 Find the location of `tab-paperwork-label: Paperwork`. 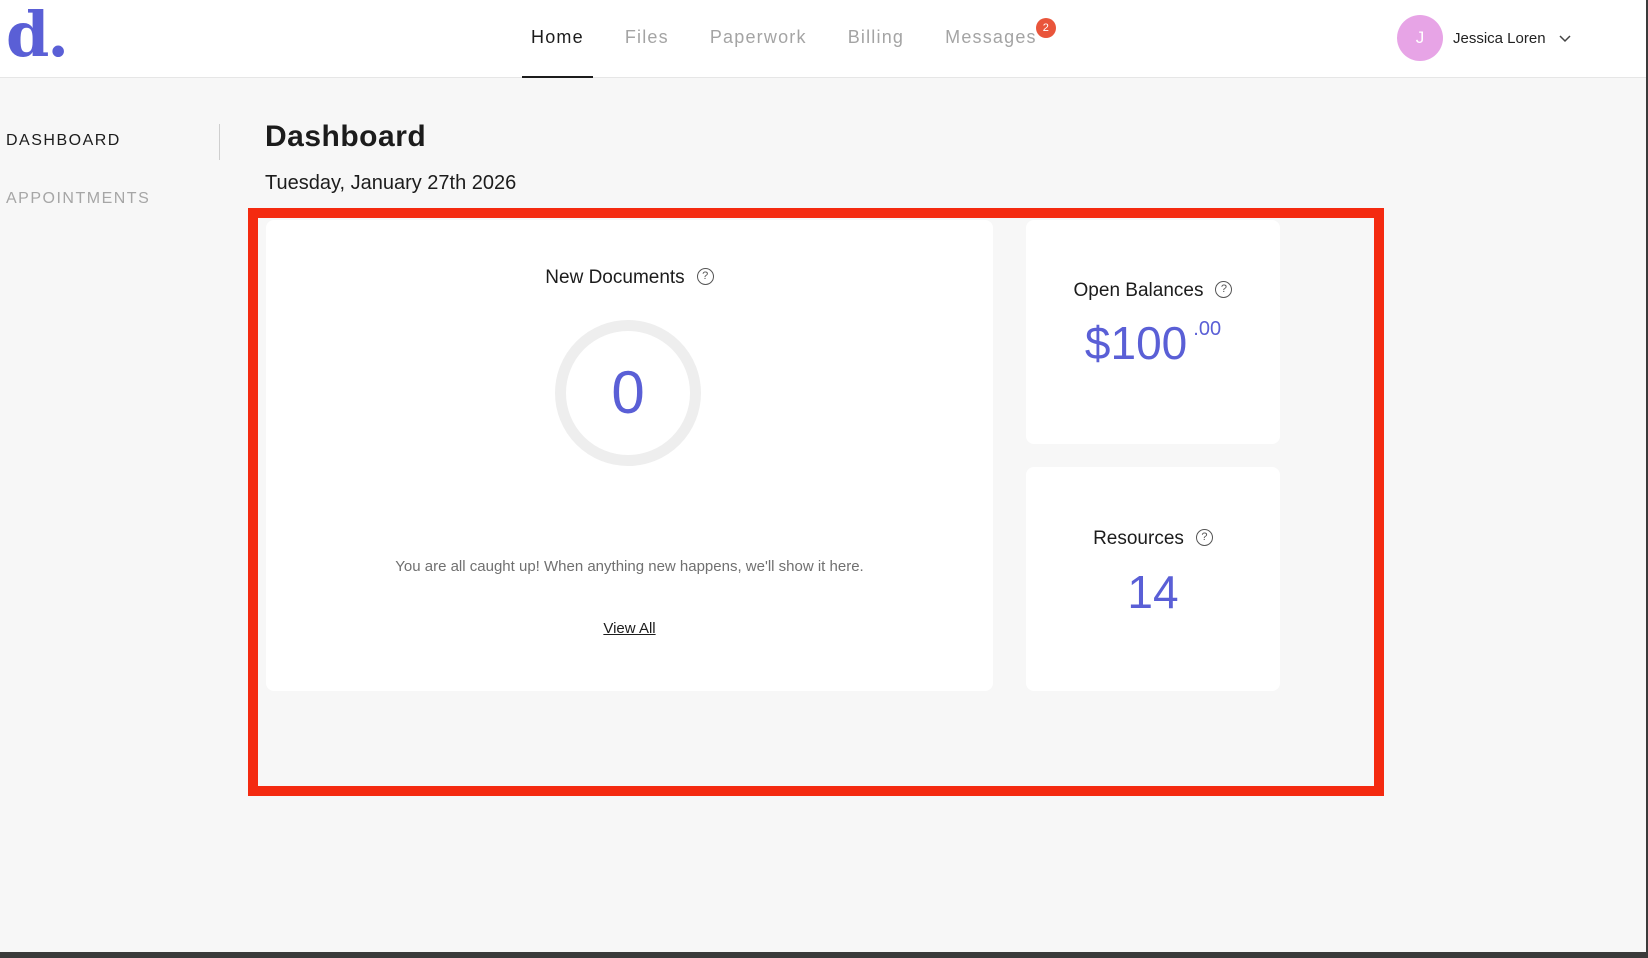

tab-paperwork-label: Paperwork is located at coordinates (758, 37).